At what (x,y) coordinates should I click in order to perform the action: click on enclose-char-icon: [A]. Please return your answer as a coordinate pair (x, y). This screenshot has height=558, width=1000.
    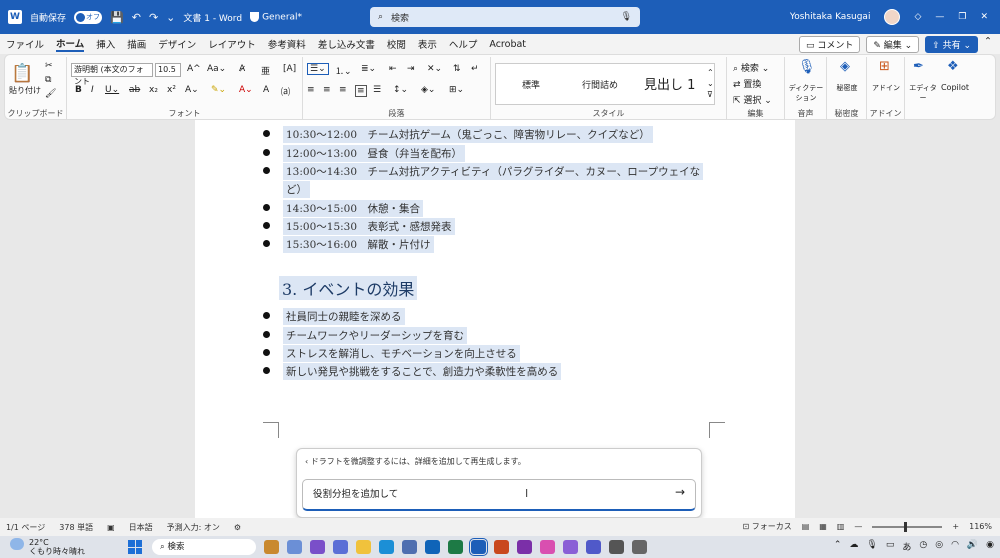
    Looking at the image, I should click on (289, 69).